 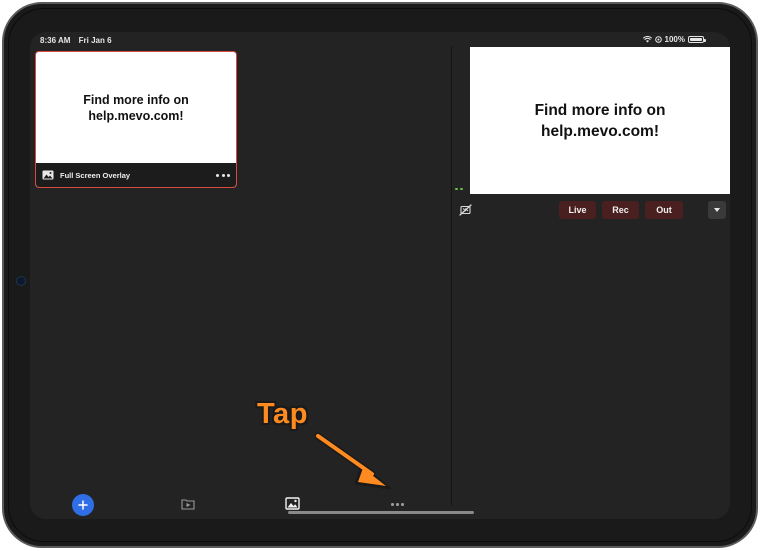 I want to click on more-options-icon, so click(x=397, y=504).